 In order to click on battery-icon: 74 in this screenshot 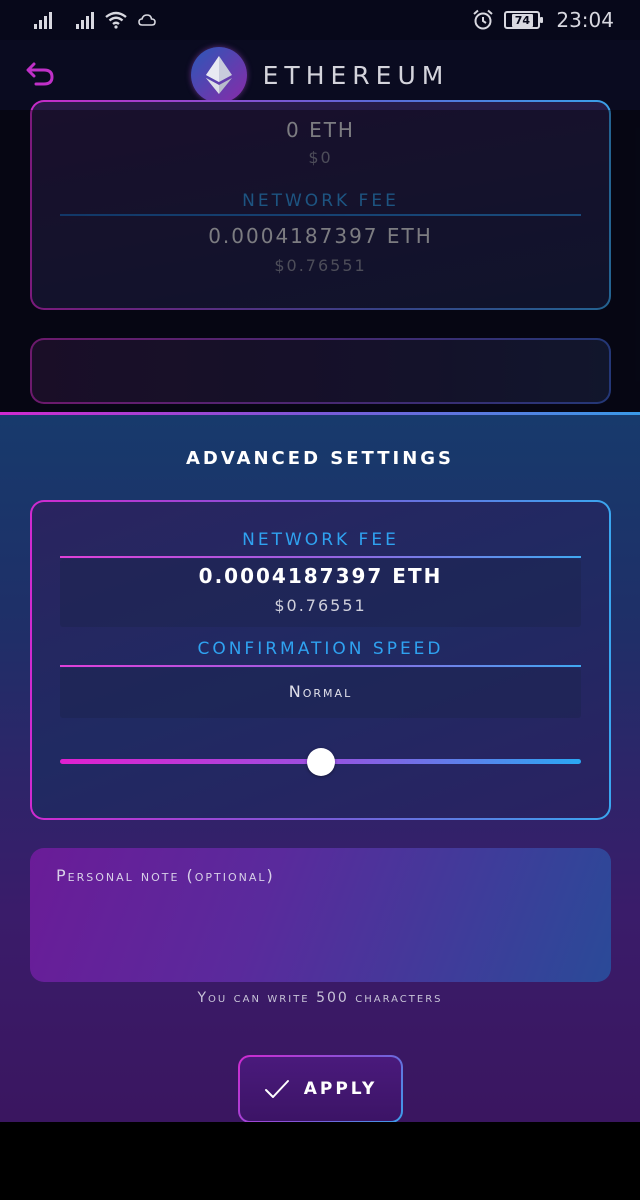, I will do `click(524, 20)`.